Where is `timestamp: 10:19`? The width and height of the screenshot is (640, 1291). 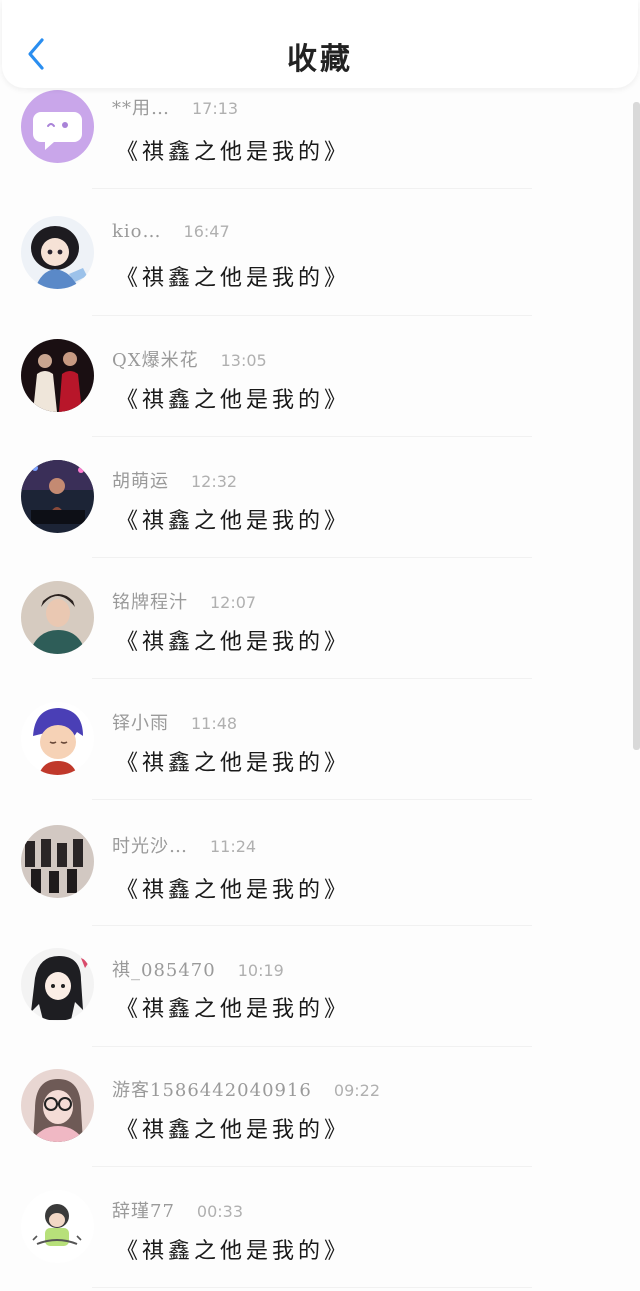
timestamp: 10:19 is located at coordinates (260, 970).